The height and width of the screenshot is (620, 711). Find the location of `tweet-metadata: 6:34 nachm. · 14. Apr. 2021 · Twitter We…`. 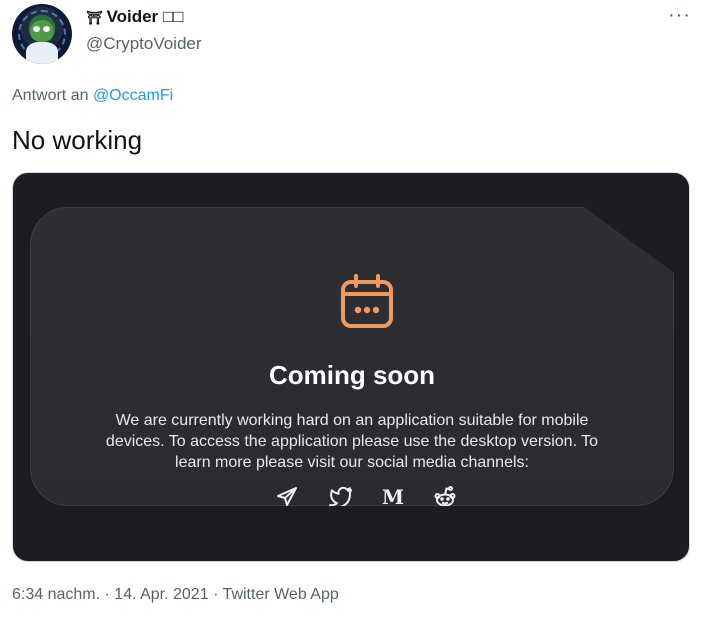

tweet-metadata: 6:34 nachm. · 14. Apr. 2021 · Twitter We… is located at coordinates (175, 595).